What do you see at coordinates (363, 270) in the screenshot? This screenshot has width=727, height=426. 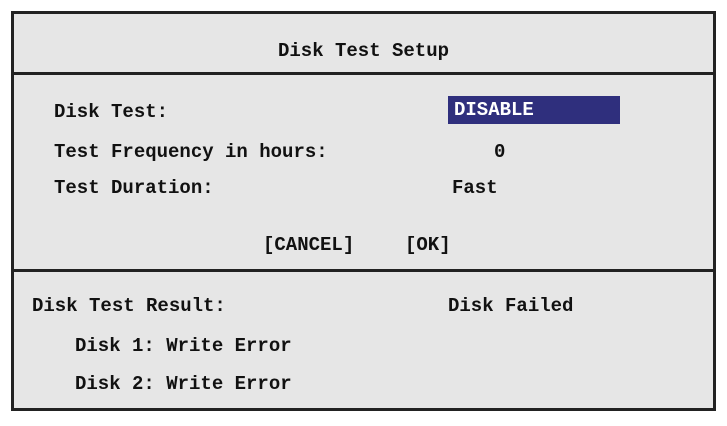 I see `result-divider` at bounding box center [363, 270].